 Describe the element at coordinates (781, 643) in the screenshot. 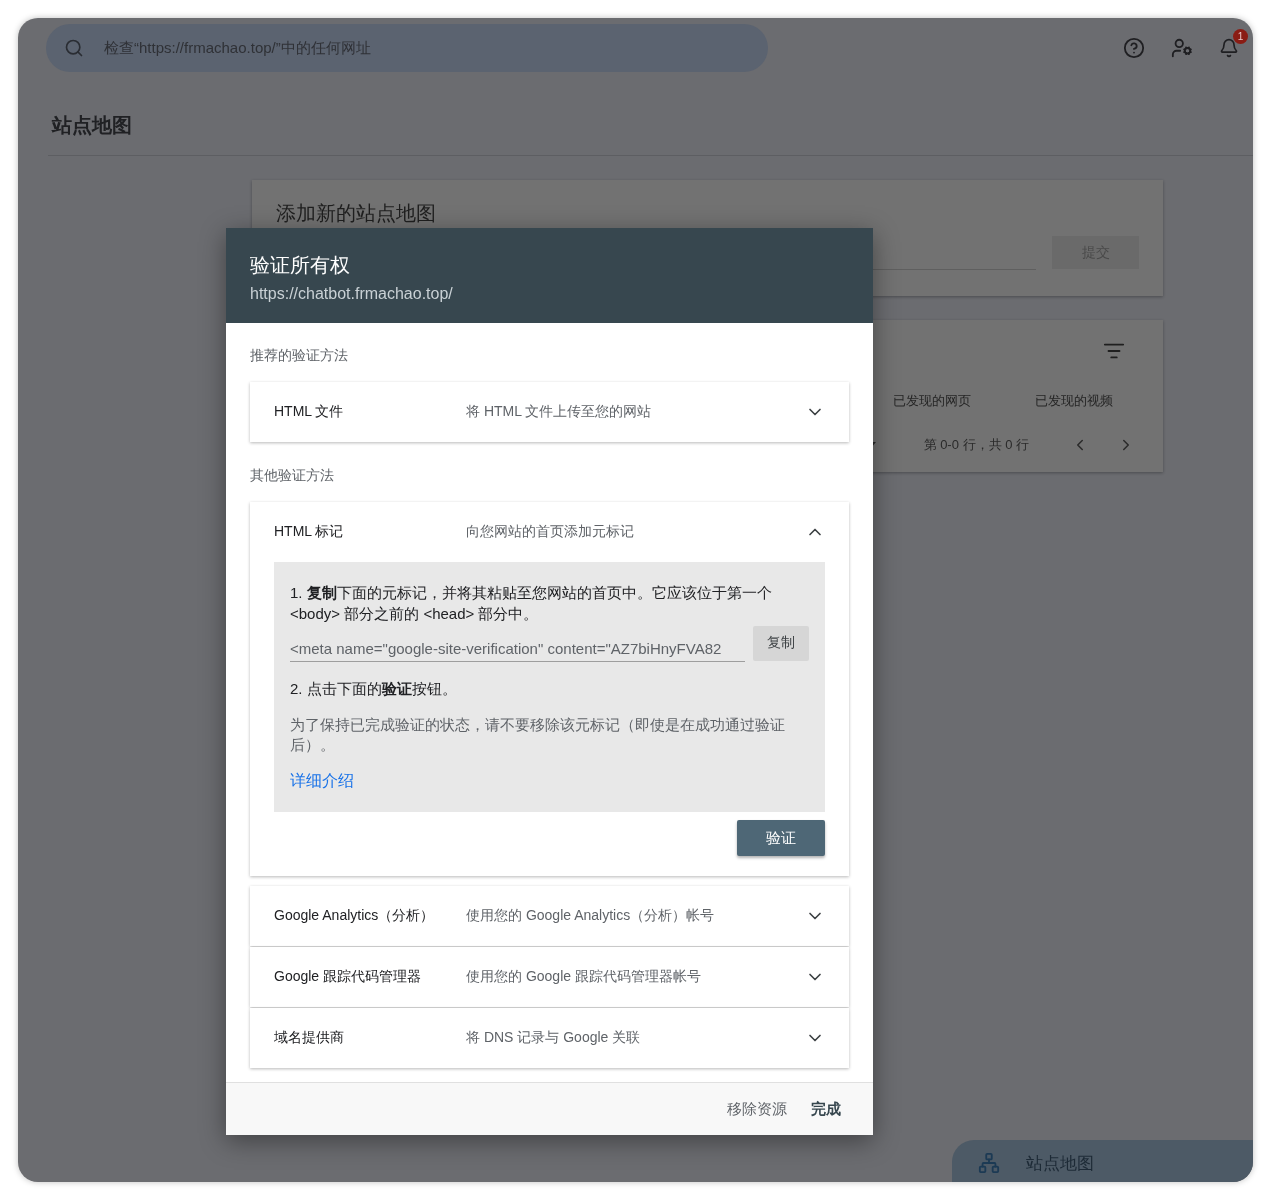

I see `copy-button: 复制` at that location.